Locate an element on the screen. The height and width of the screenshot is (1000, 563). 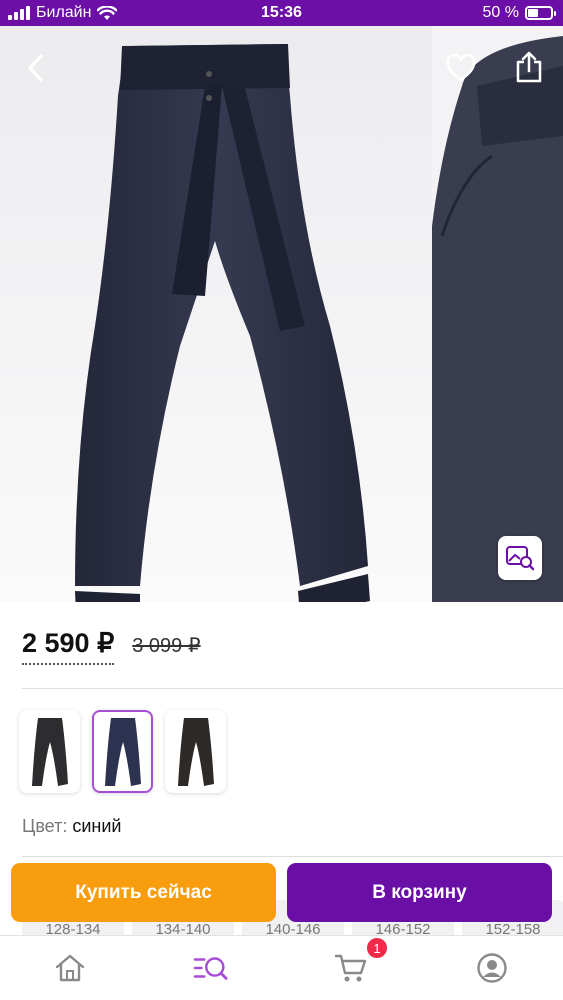
profile-icon is located at coordinates (492, 968).